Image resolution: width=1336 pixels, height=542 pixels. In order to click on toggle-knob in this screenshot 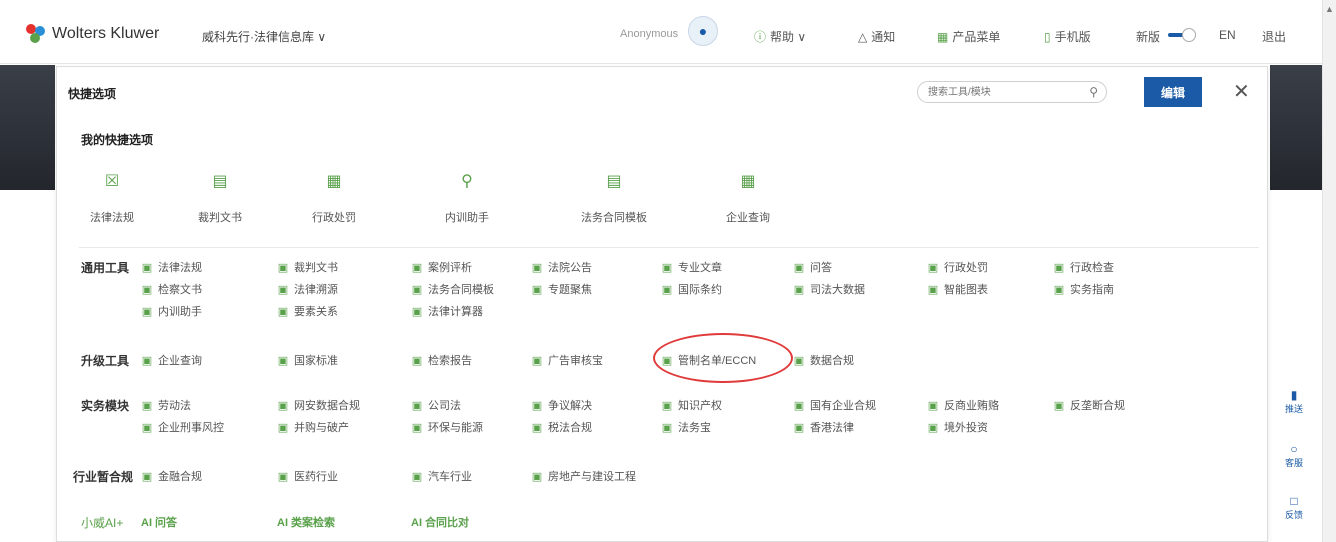, I will do `click(1189, 35)`.